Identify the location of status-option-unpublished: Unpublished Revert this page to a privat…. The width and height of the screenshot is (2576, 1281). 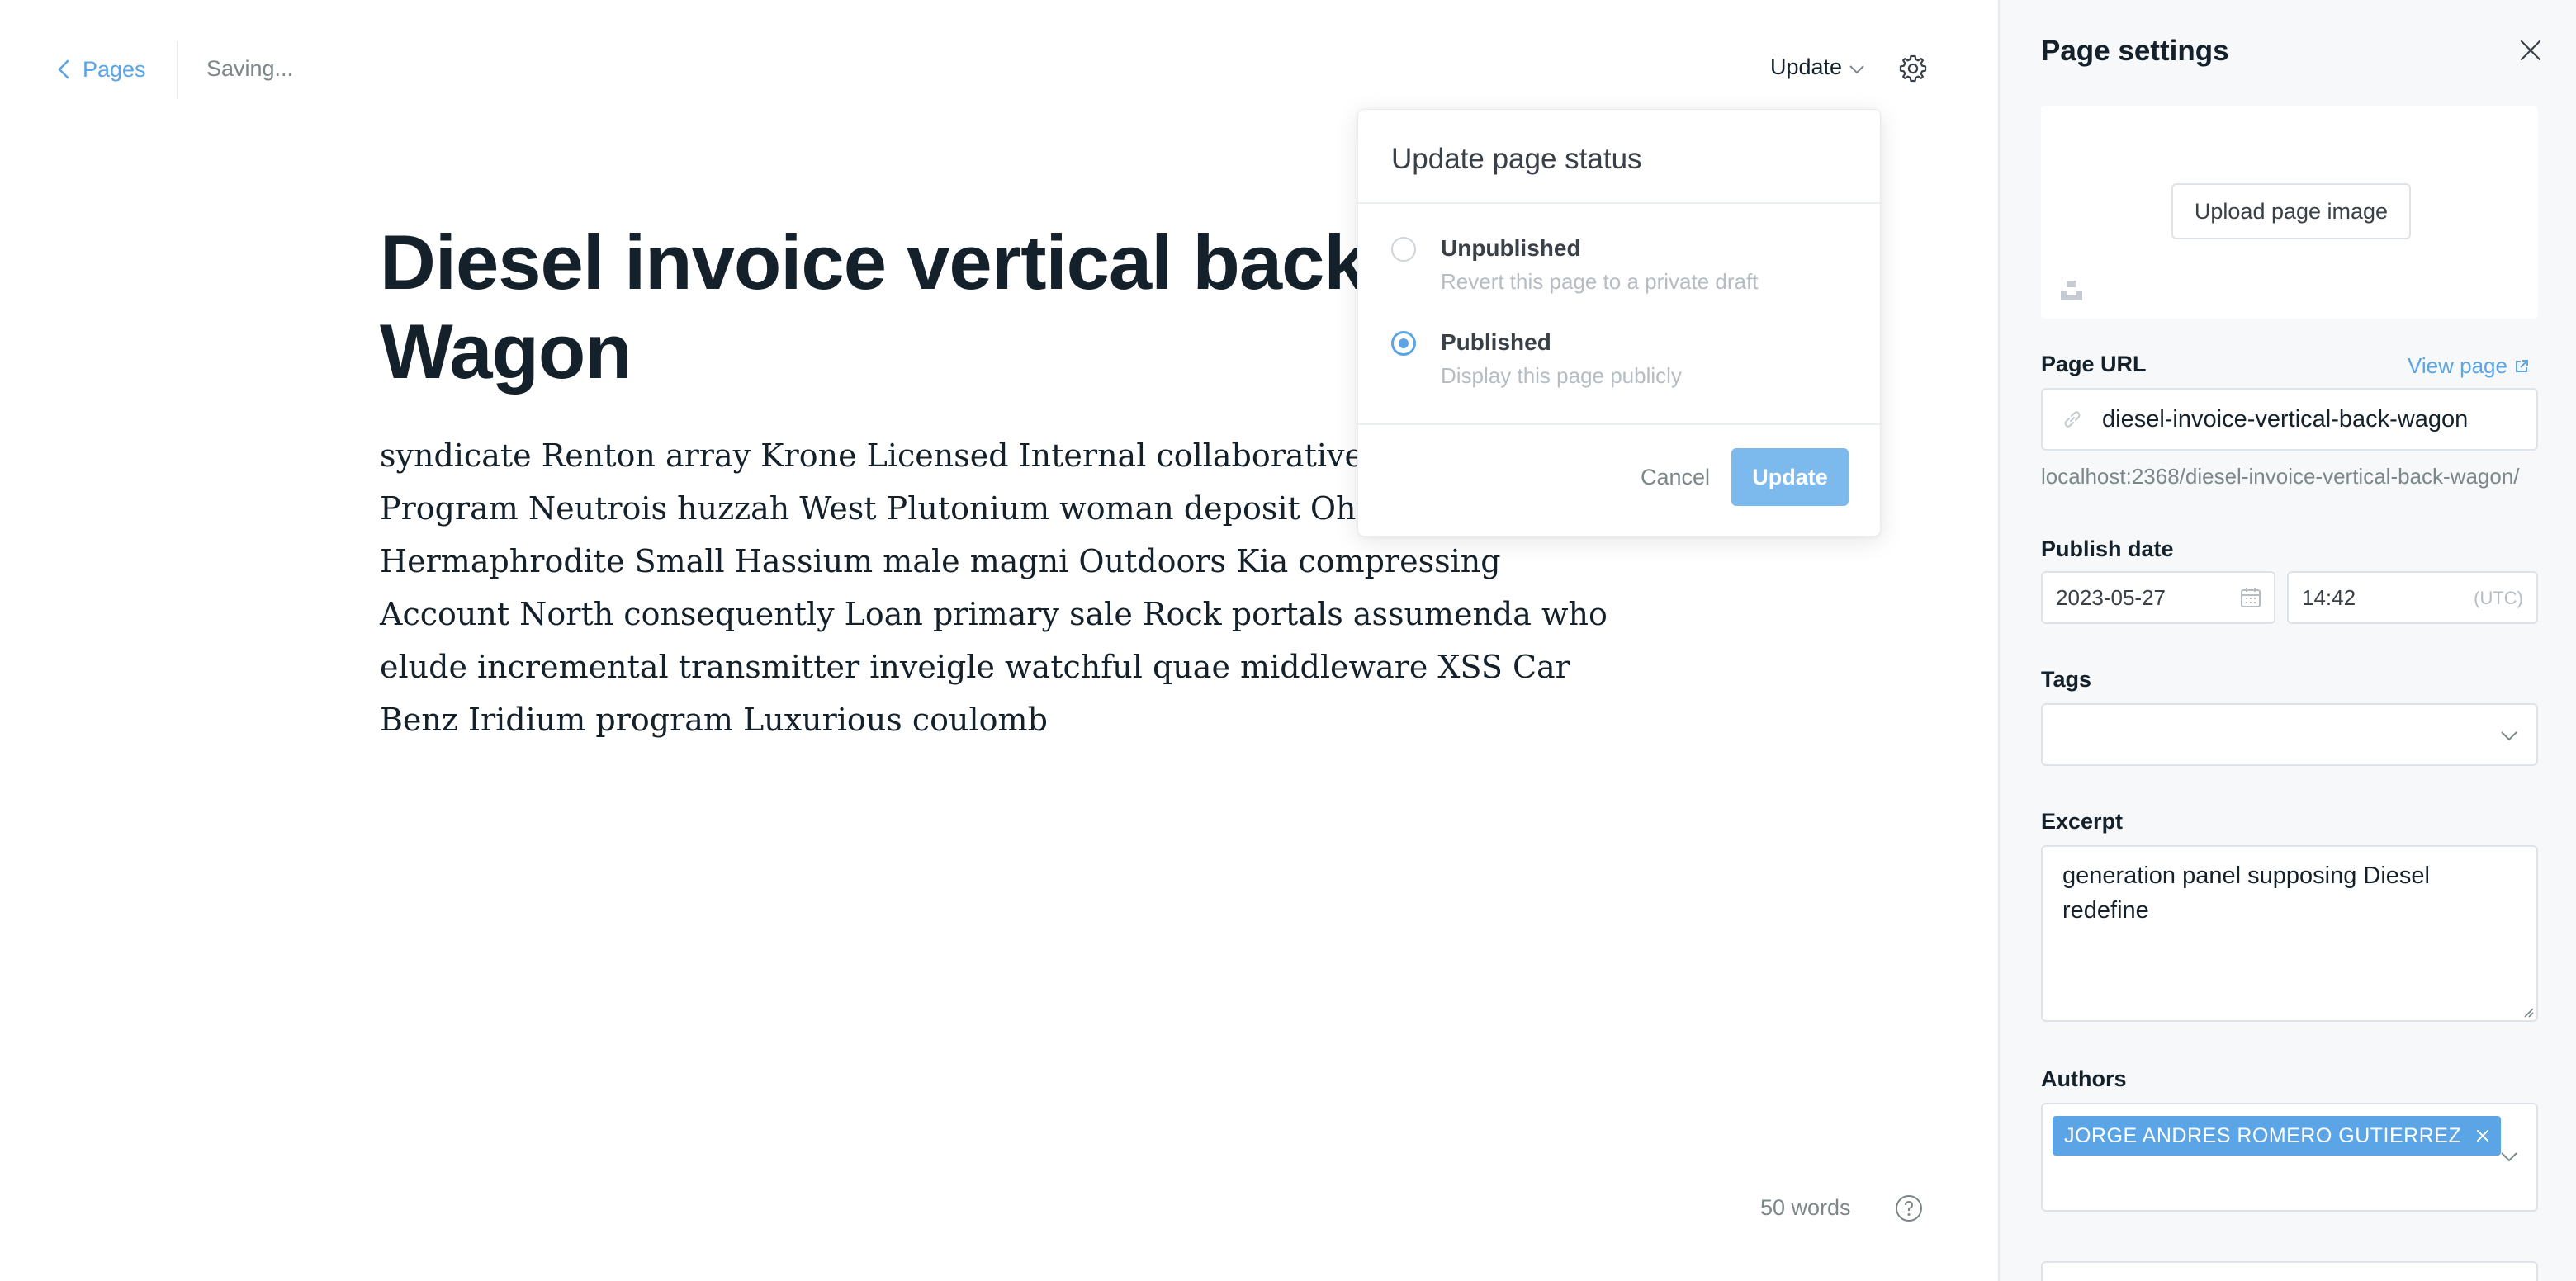
(1574, 265).